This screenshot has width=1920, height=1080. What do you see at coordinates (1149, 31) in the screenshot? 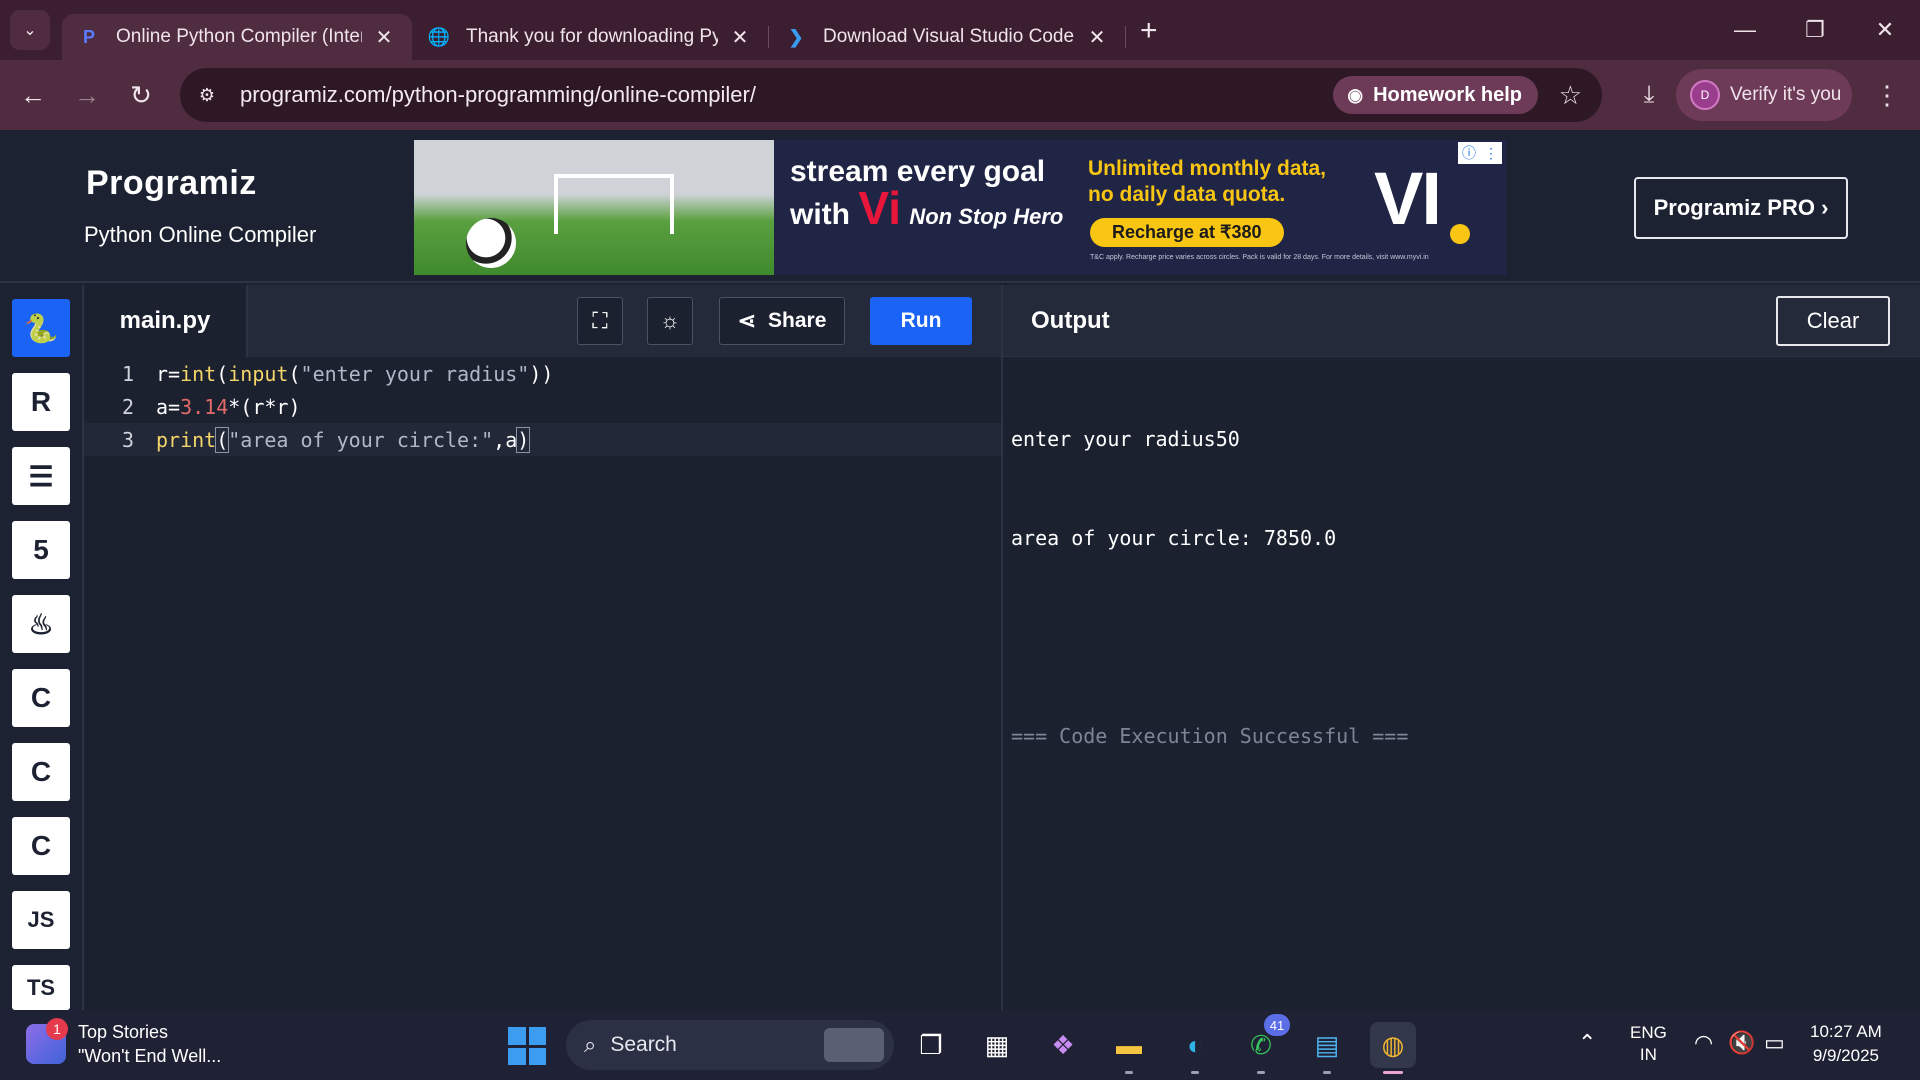
I see `new-tab-icon: +` at bounding box center [1149, 31].